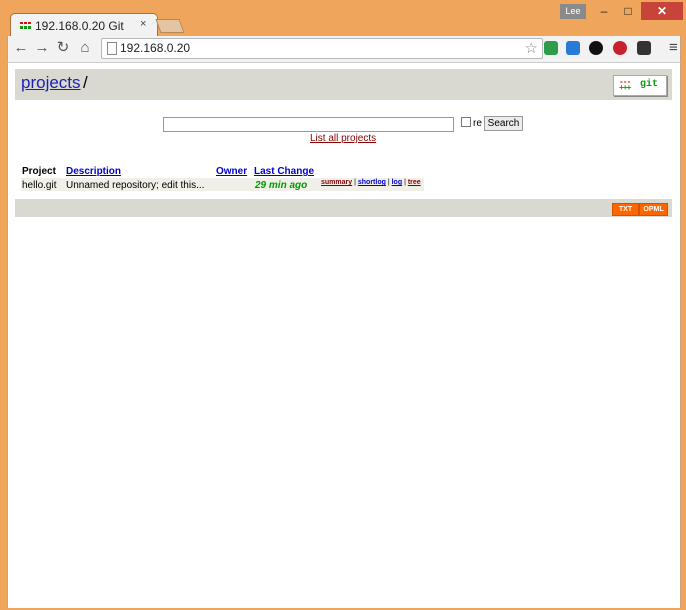 This screenshot has width=686, height=610. I want to click on tree-link: tree, so click(414, 182).